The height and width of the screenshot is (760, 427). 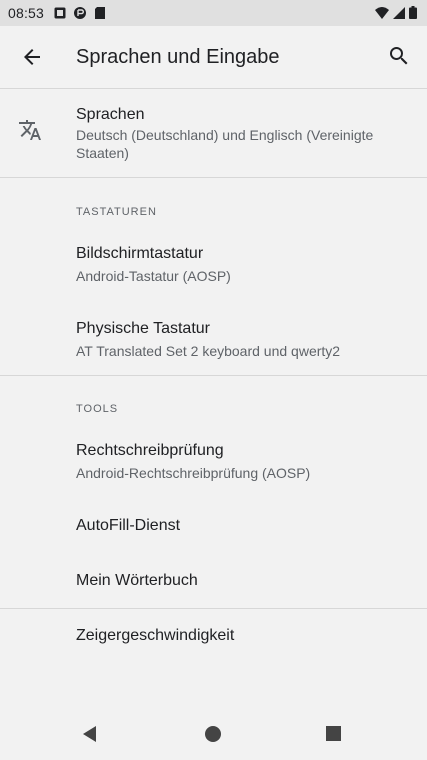 I want to click on section-header-keyboards: TASTATUREN, so click(x=116, y=212).